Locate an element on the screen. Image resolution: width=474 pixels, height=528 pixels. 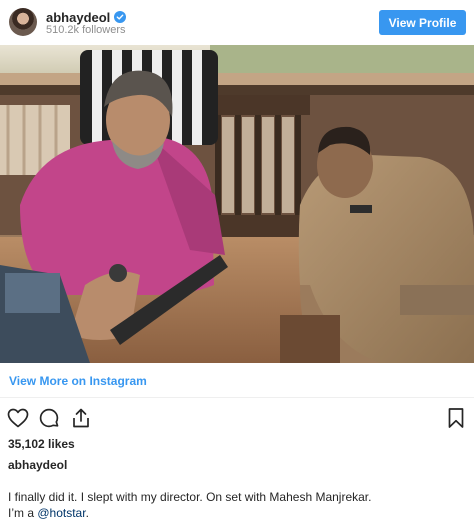
followers-count: 510.2k followers is located at coordinates (86, 30).